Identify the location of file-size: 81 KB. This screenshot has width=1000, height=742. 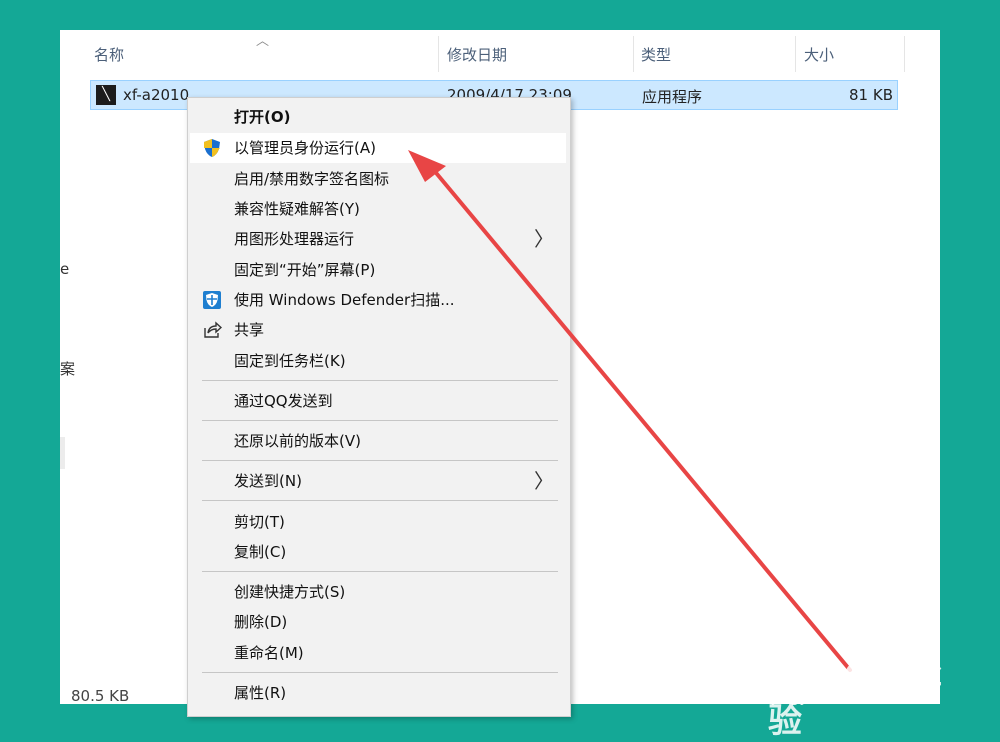
(871, 95).